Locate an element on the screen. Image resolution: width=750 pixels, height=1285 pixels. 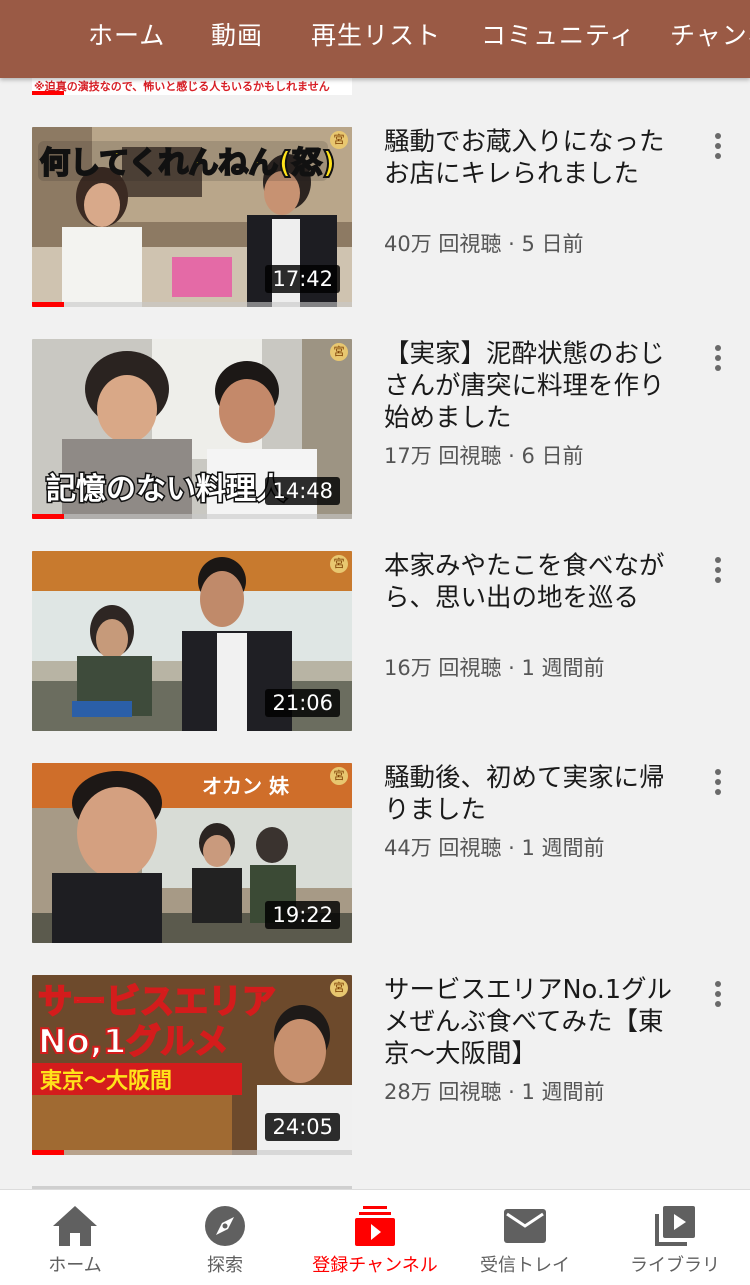
view-count: 28万 回視聴 is located at coordinates (443, 1092).